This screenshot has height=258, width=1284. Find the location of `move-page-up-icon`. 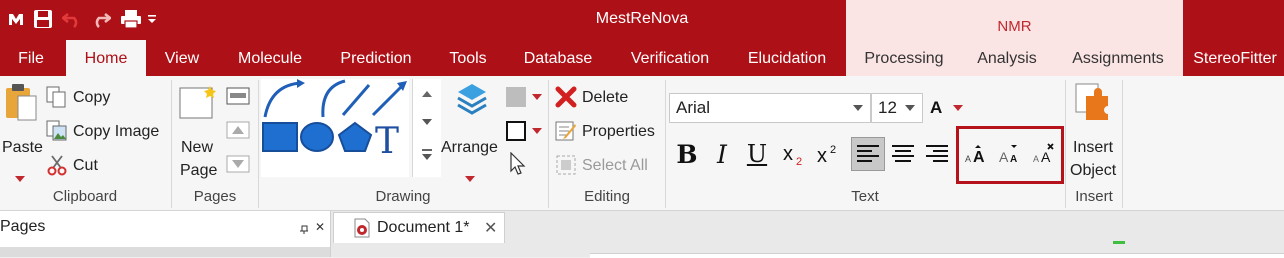

move-page-up-icon is located at coordinates (238, 130).